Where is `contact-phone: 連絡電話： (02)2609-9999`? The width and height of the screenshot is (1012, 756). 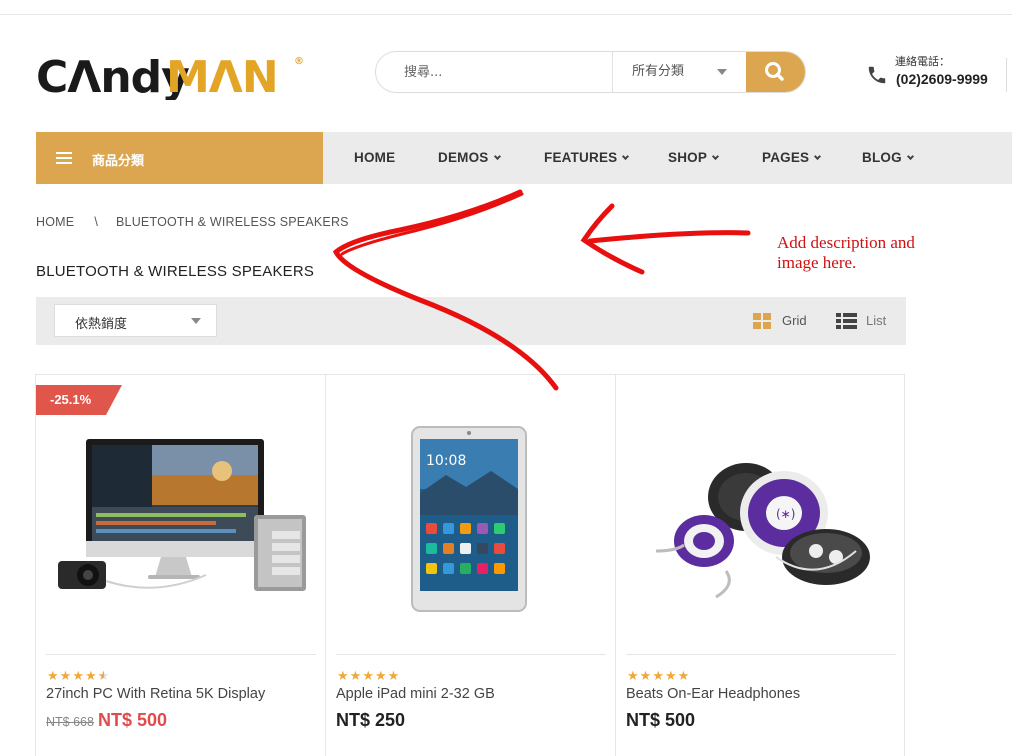
contact-phone: 連絡電話： (02)2609-9999 is located at coordinates (939, 74).